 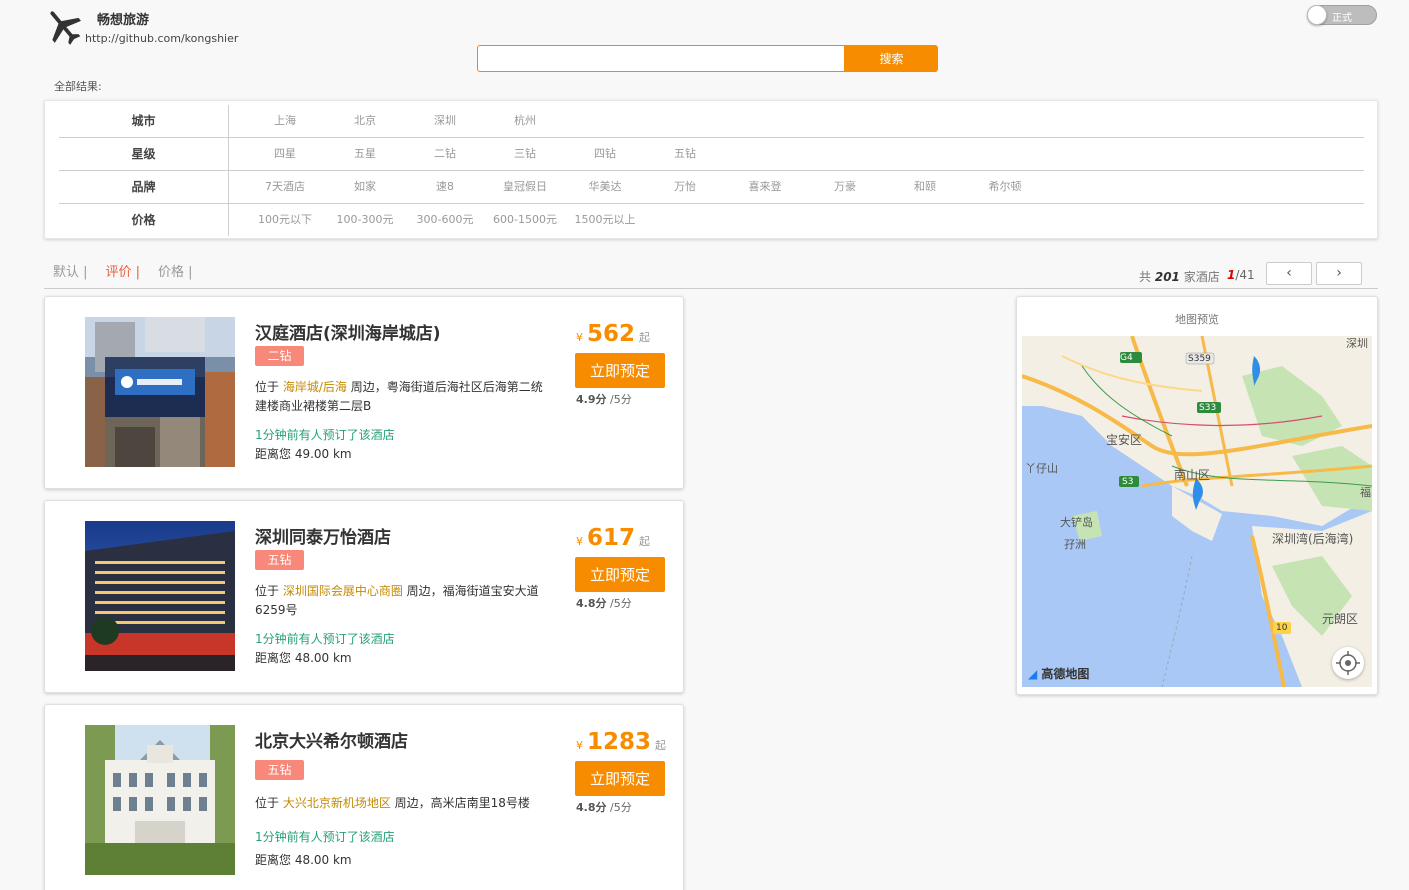 What do you see at coordinates (343, 591) in the screenshot?
I see `area-link: 深圳国际会展中心商圈` at bounding box center [343, 591].